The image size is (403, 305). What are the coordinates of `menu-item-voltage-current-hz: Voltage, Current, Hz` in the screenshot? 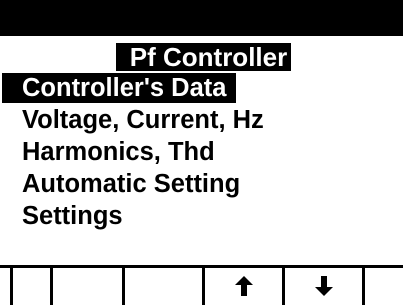 It's located at (201, 120).